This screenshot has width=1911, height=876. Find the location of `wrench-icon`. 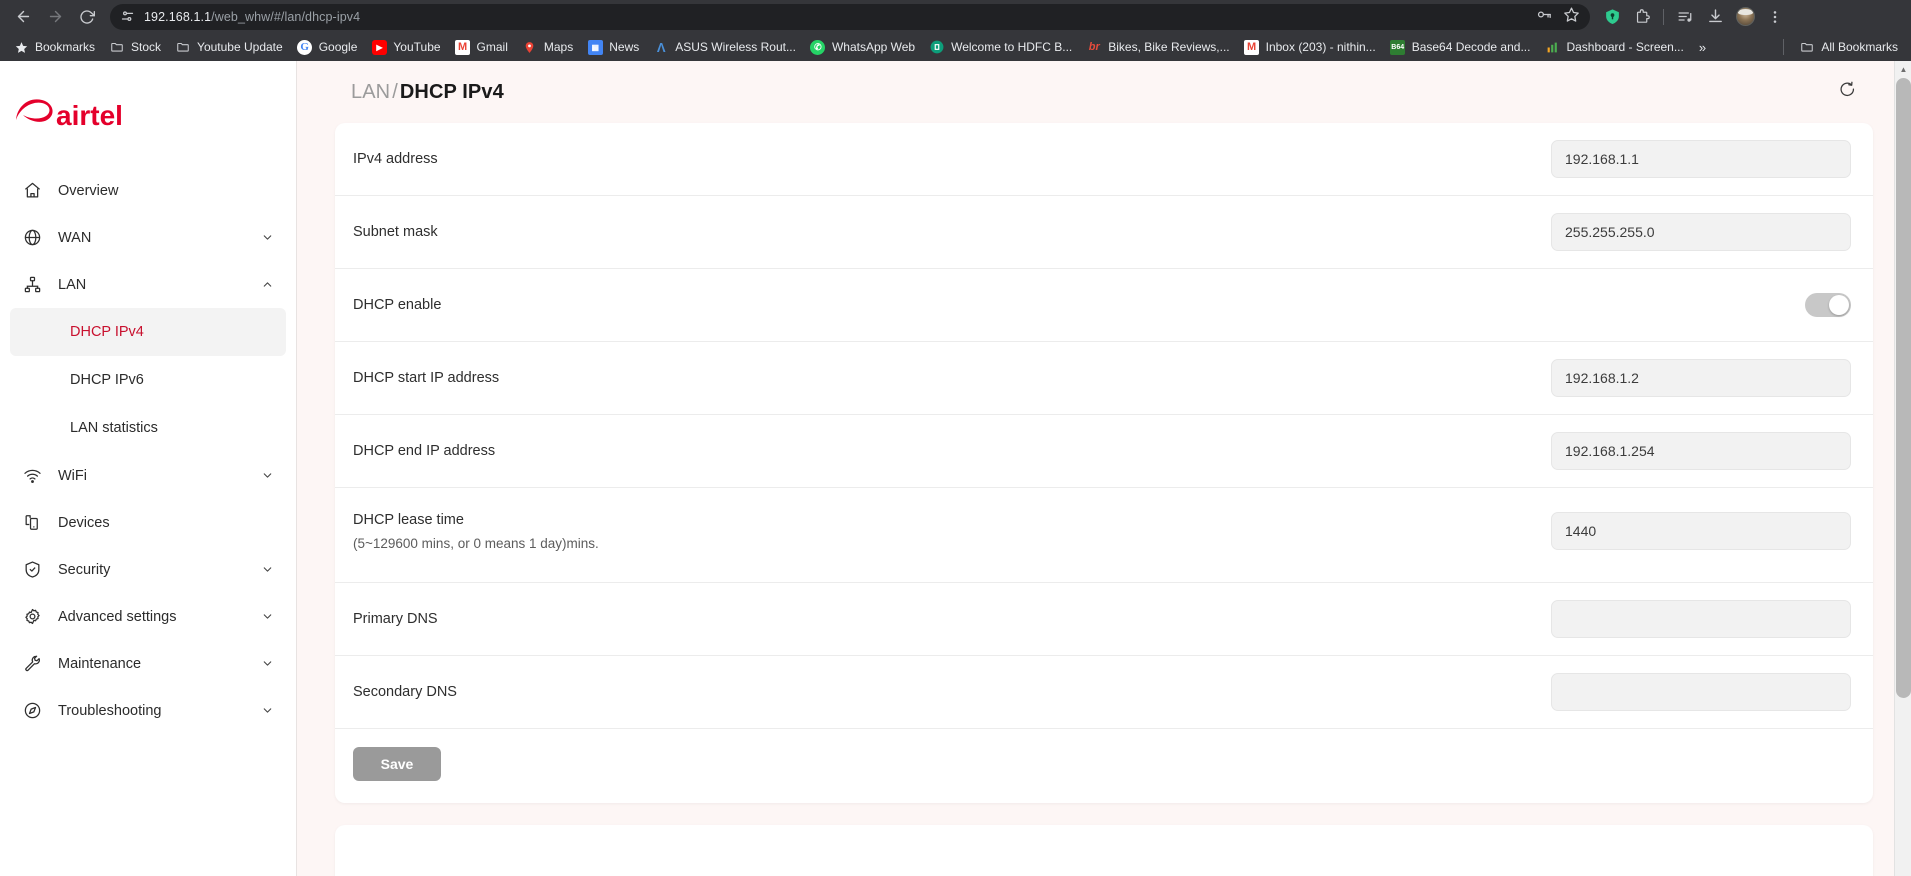

wrench-icon is located at coordinates (32, 663).